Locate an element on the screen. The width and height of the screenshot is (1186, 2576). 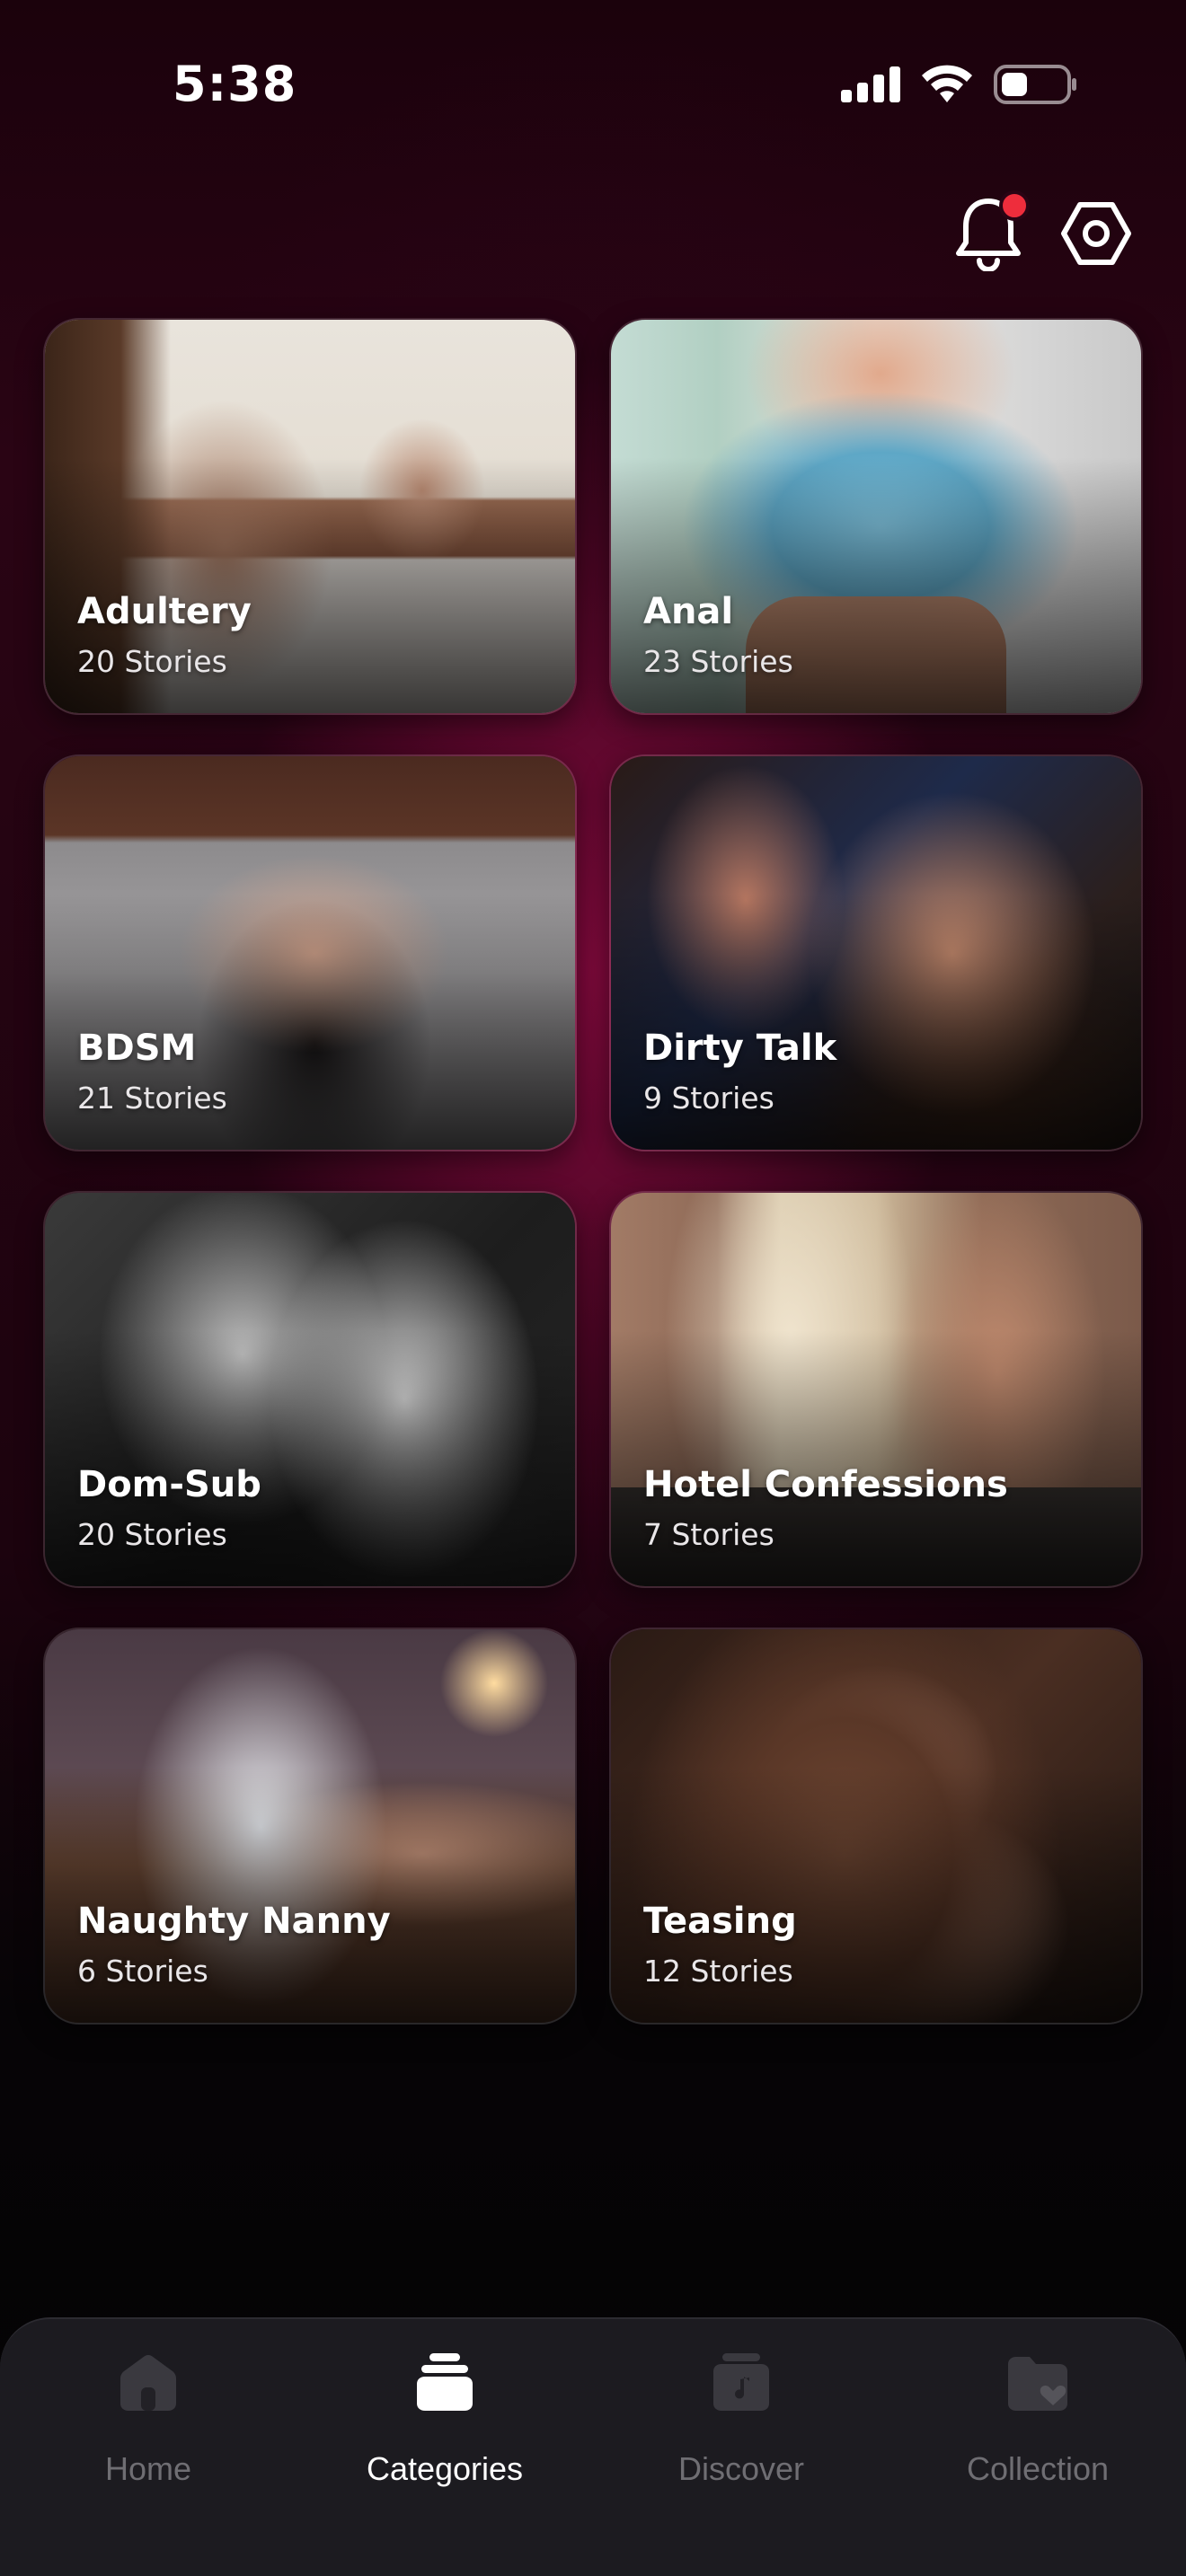
category-story-count: 12 Stories is located at coordinates (718, 1971).